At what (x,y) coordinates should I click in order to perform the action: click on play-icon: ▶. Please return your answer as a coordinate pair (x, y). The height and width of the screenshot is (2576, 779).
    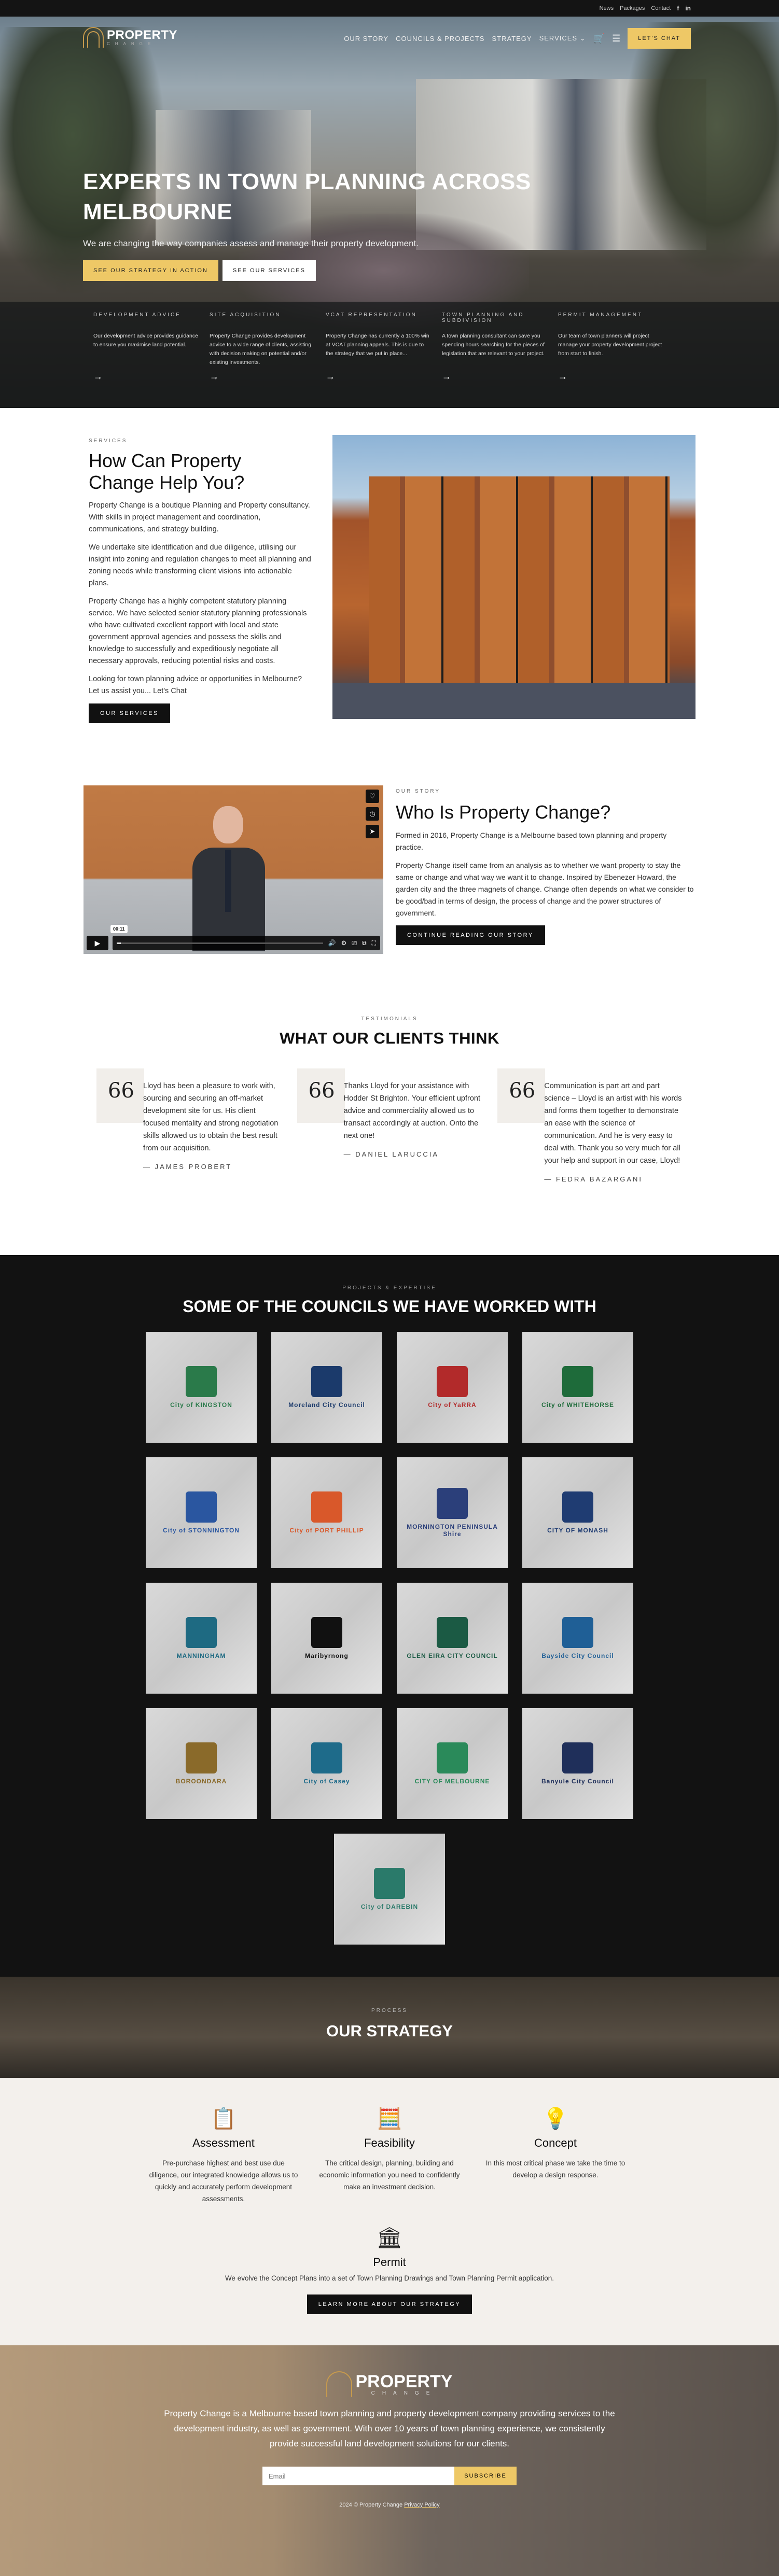
    Looking at the image, I should click on (97, 943).